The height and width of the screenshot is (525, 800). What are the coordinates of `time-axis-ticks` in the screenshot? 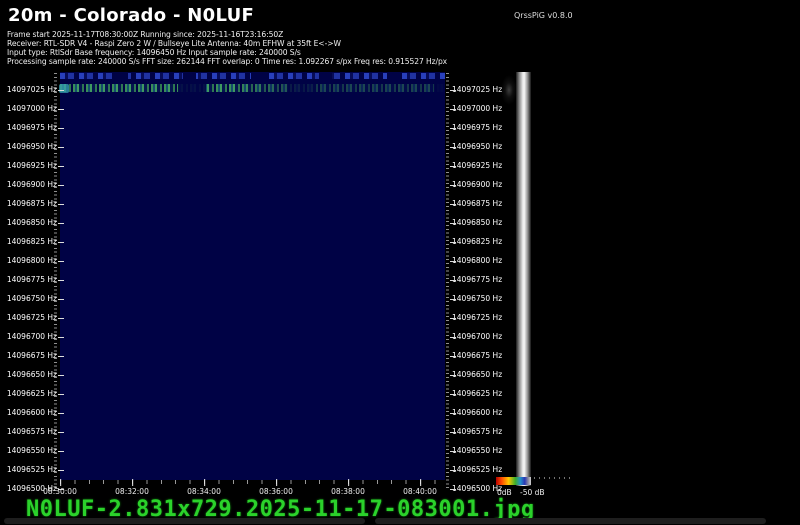 It's located at (253, 482).